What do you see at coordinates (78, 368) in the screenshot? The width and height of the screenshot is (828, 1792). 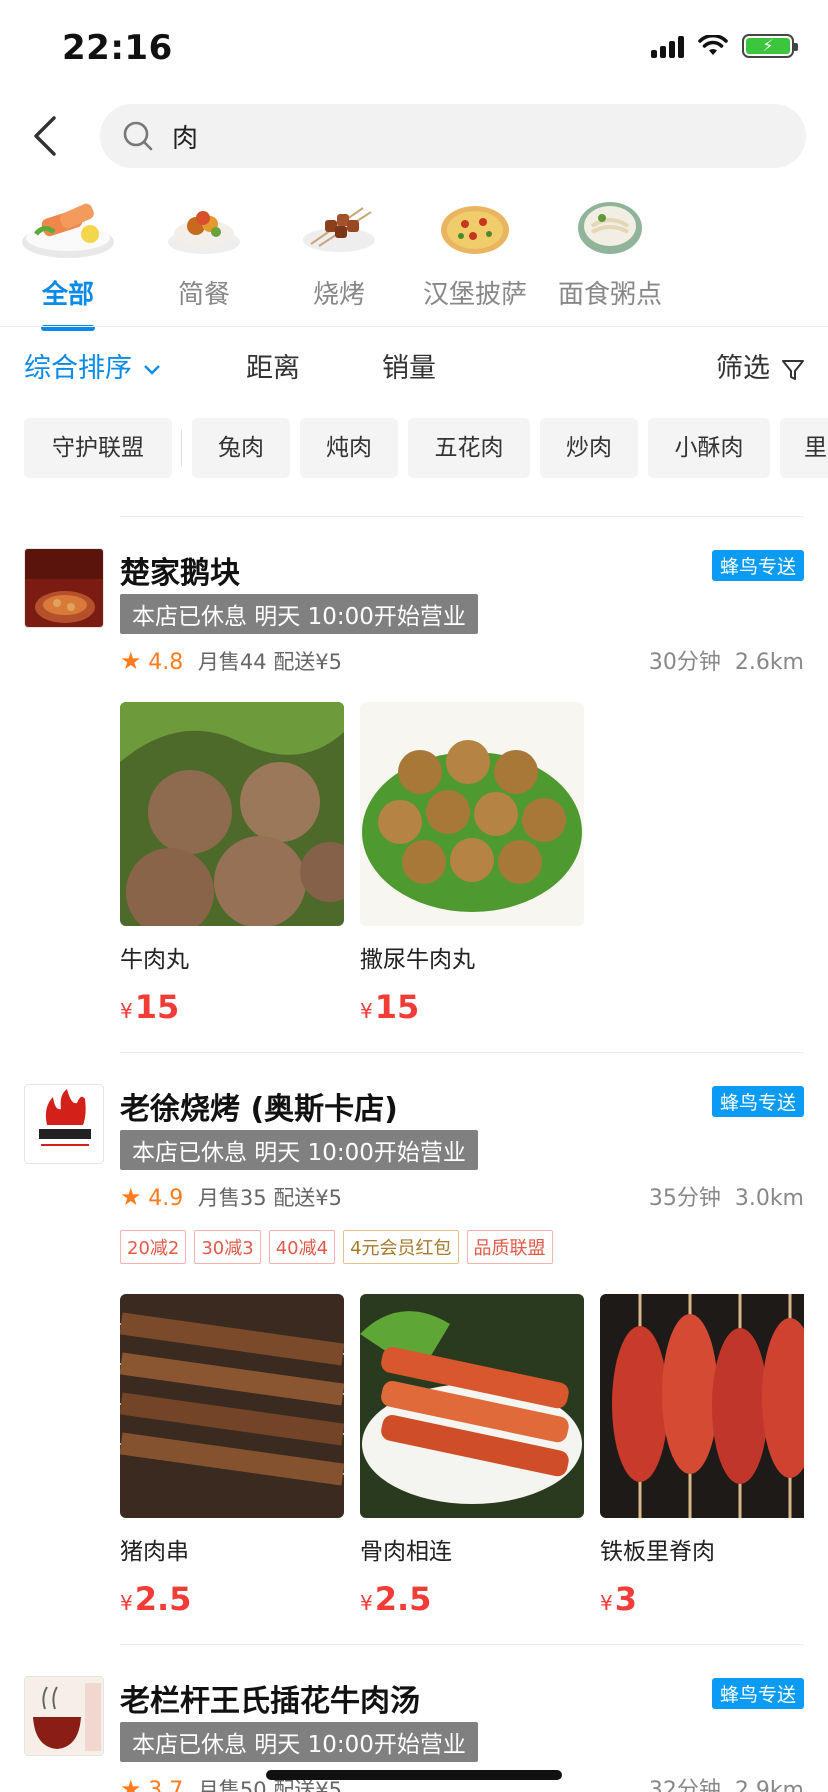 I see `sort-default-label: 综合排序` at bounding box center [78, 368].